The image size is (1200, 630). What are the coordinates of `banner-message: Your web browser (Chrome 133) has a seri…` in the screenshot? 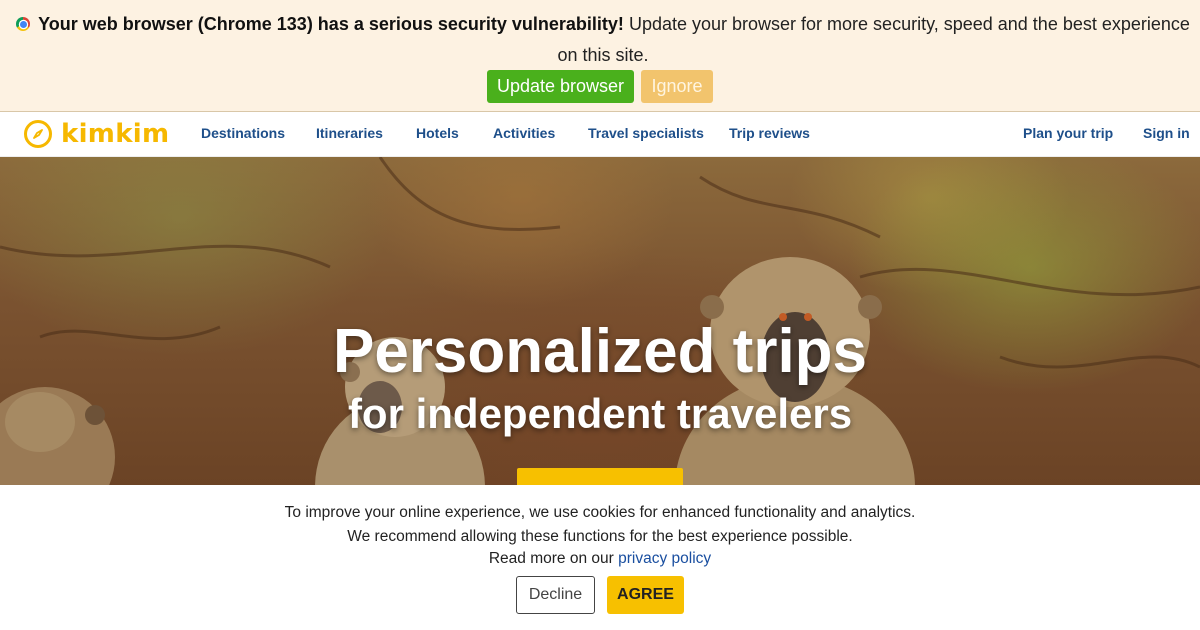 It's located at (603, 40).